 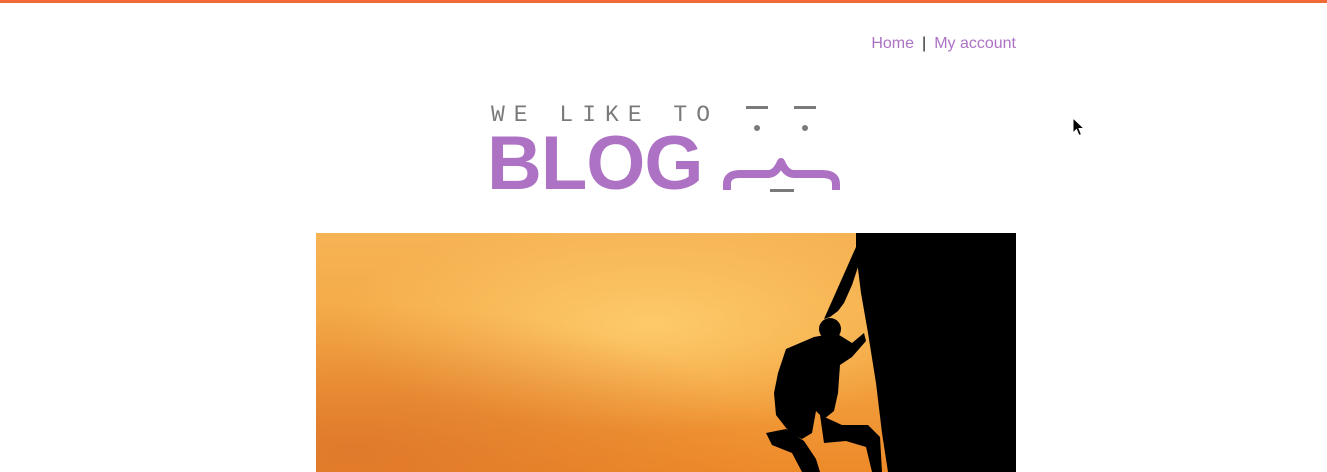 I want to click on mouse-pointer-icon, so click(x=1079, y=127).